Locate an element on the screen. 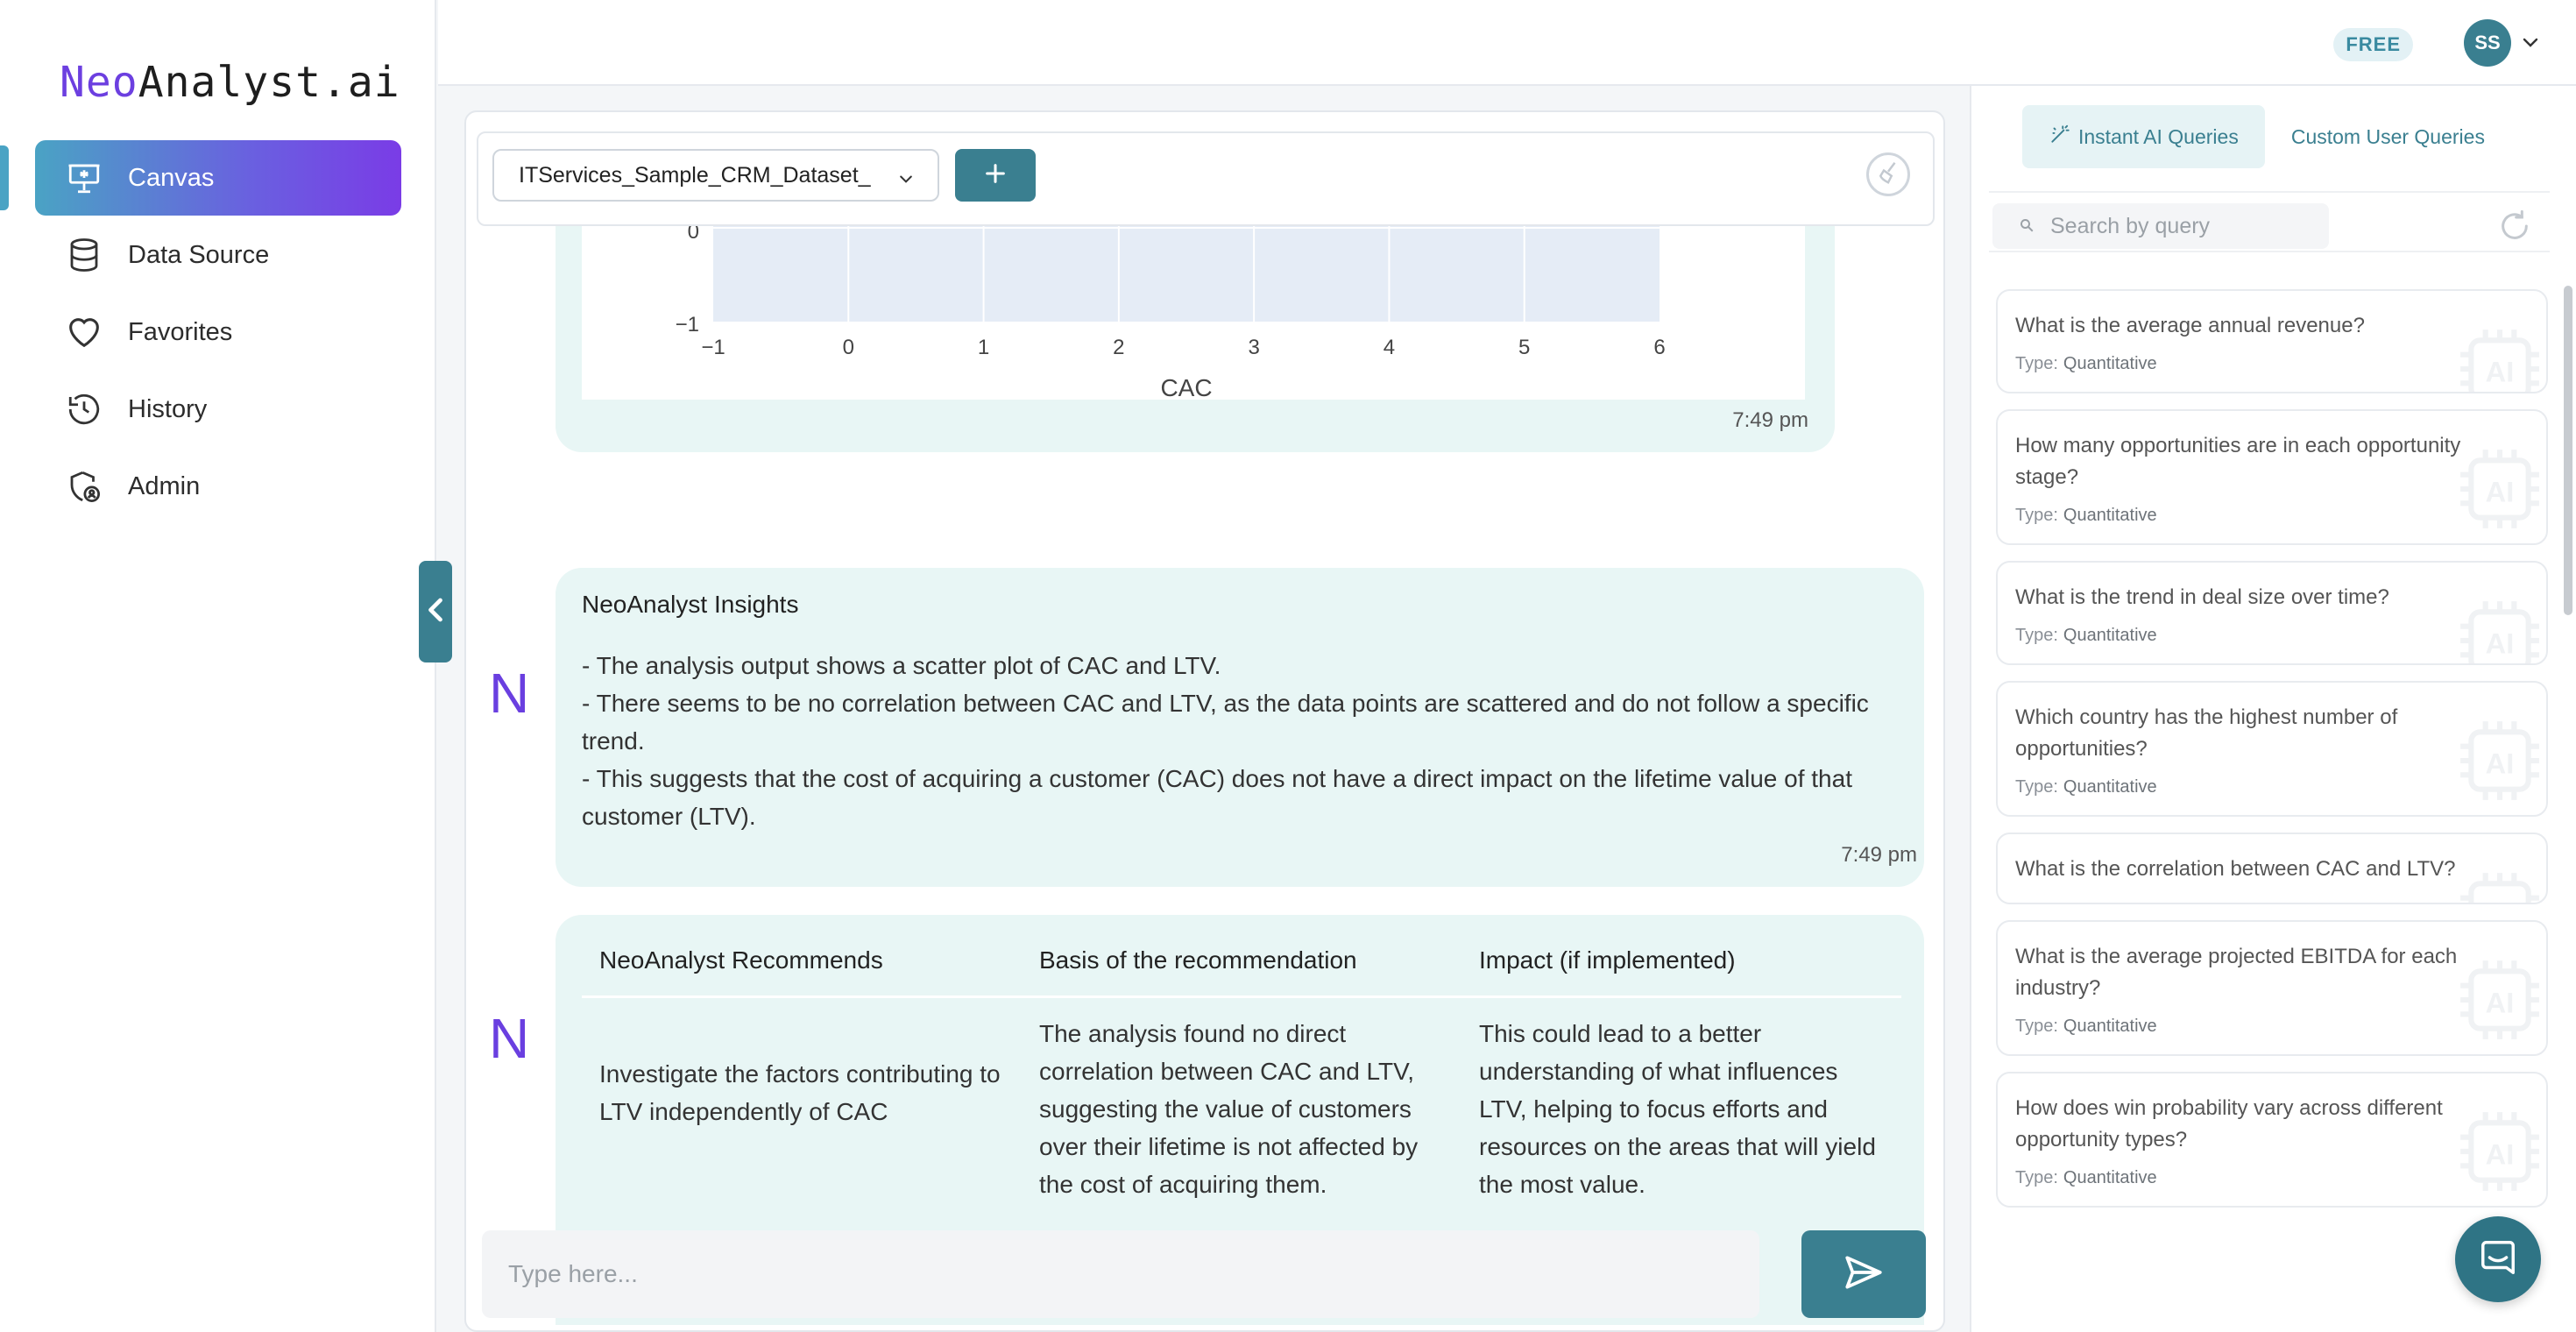  tab-custom-user-queries: Custom User Queries is located at coordinates (2388, 136).